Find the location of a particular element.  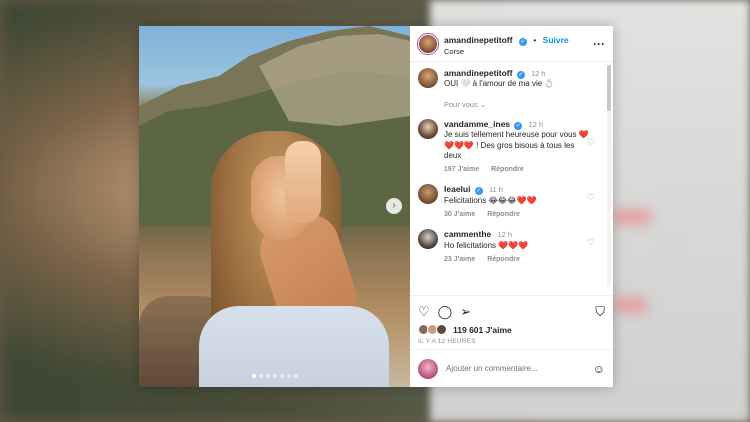

add-comment-bar: ☺ is located at coordinates (511, 368).